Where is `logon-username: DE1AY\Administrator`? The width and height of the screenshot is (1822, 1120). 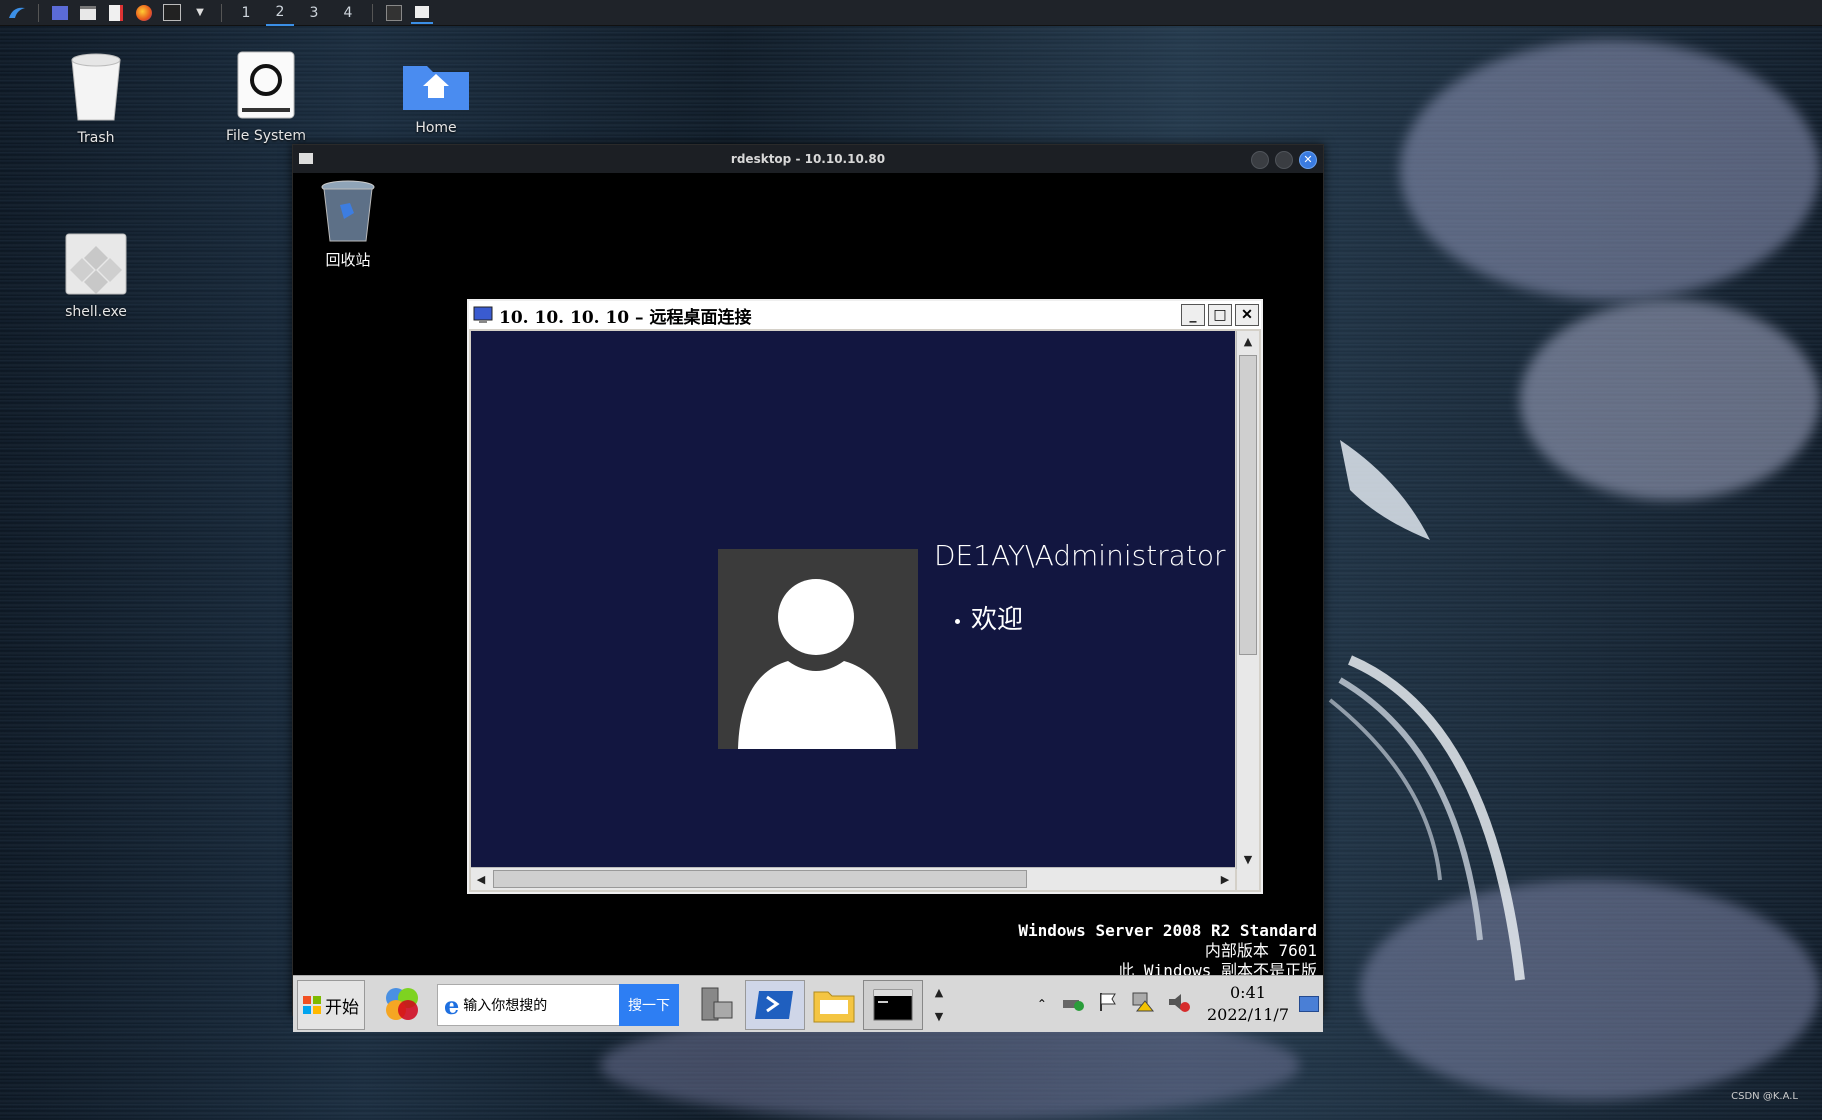 logon-username: DE1AY\Administrator is located at coordinates (1080, 555).